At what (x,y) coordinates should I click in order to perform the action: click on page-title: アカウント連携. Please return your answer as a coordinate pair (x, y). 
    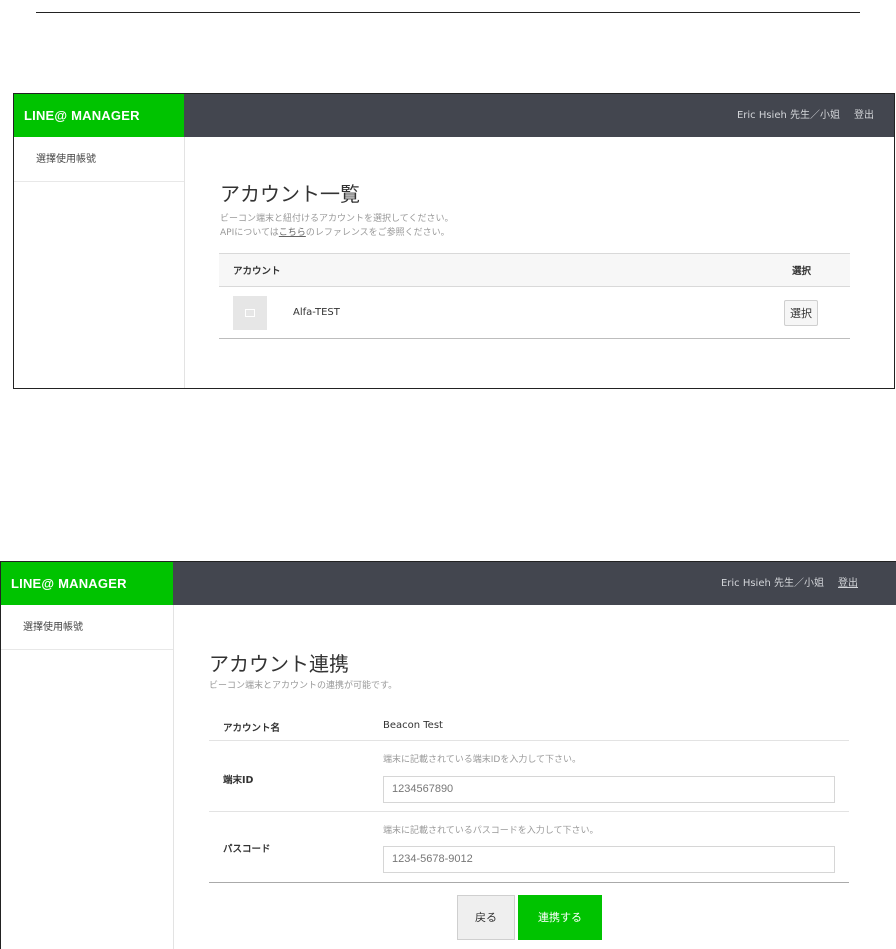
    Looking at the image, I should click on (279, 664).